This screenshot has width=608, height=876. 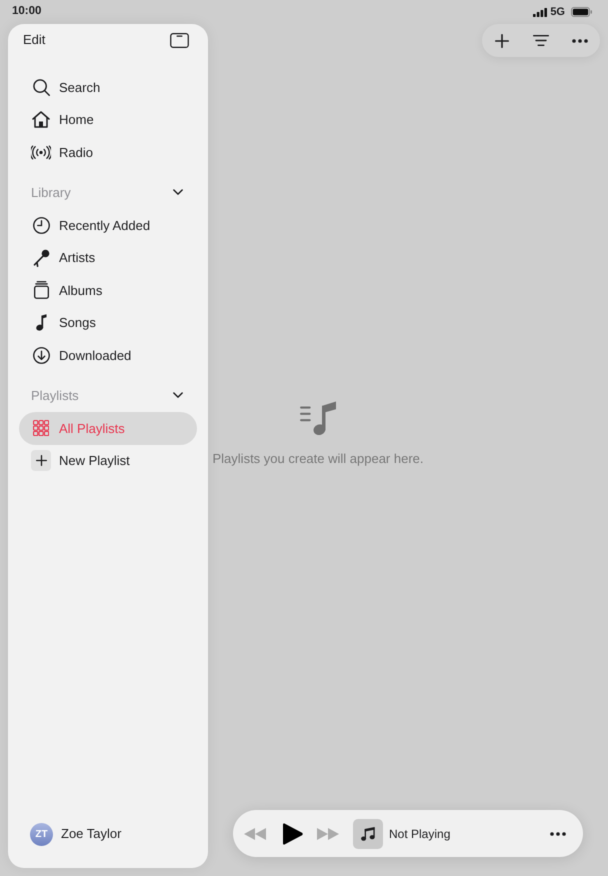 I want to click on album-stack-icon, so click(x=41, y=290).